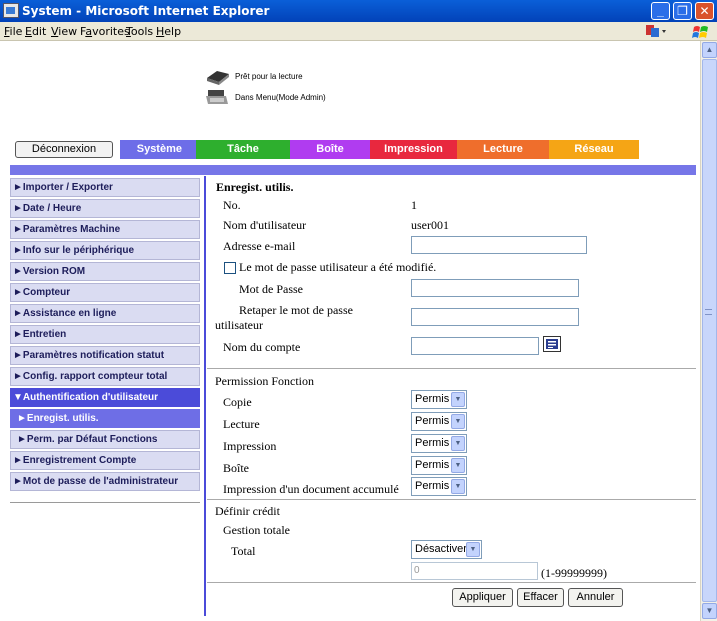  I want to click on perm-box-select: Permis ▼, so click(439, 465).